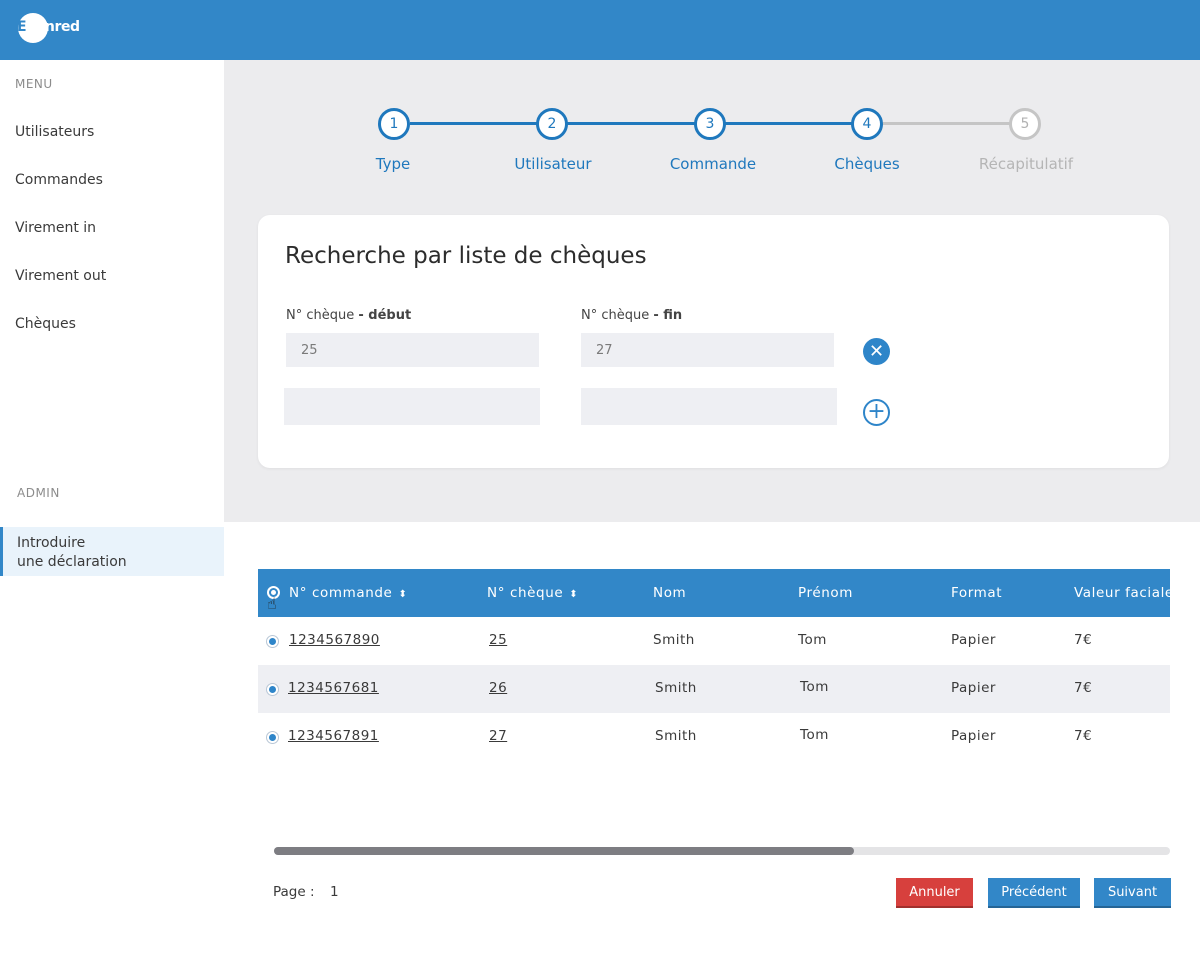  Describe the element at coordinates (1122, 593) in the screenshot. I see `column-header-valeur-faciale: Valeur faciale` at that location.